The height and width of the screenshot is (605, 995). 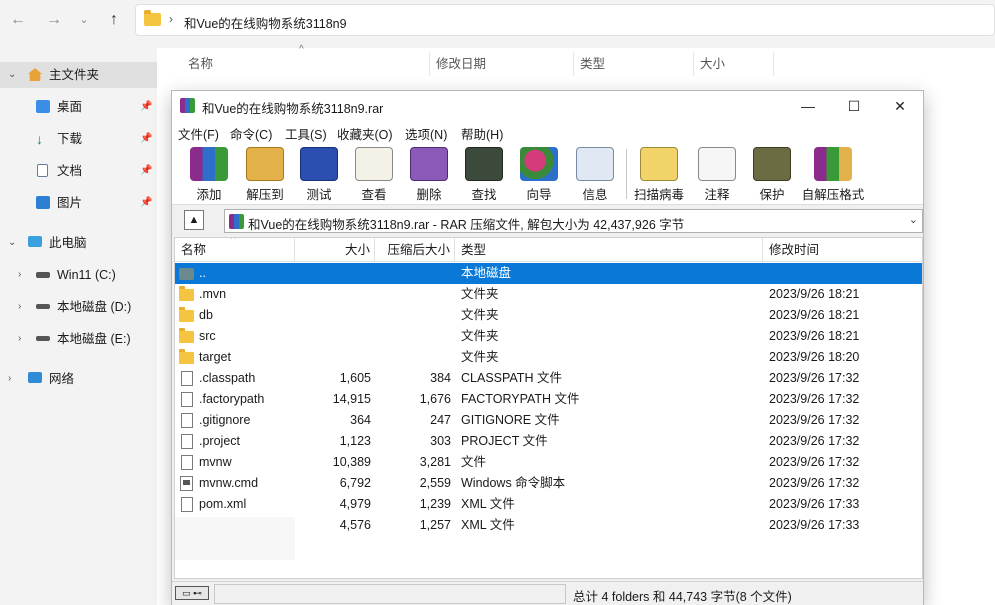 I want to click on column-size: 大小, so click(x=734, y=64).